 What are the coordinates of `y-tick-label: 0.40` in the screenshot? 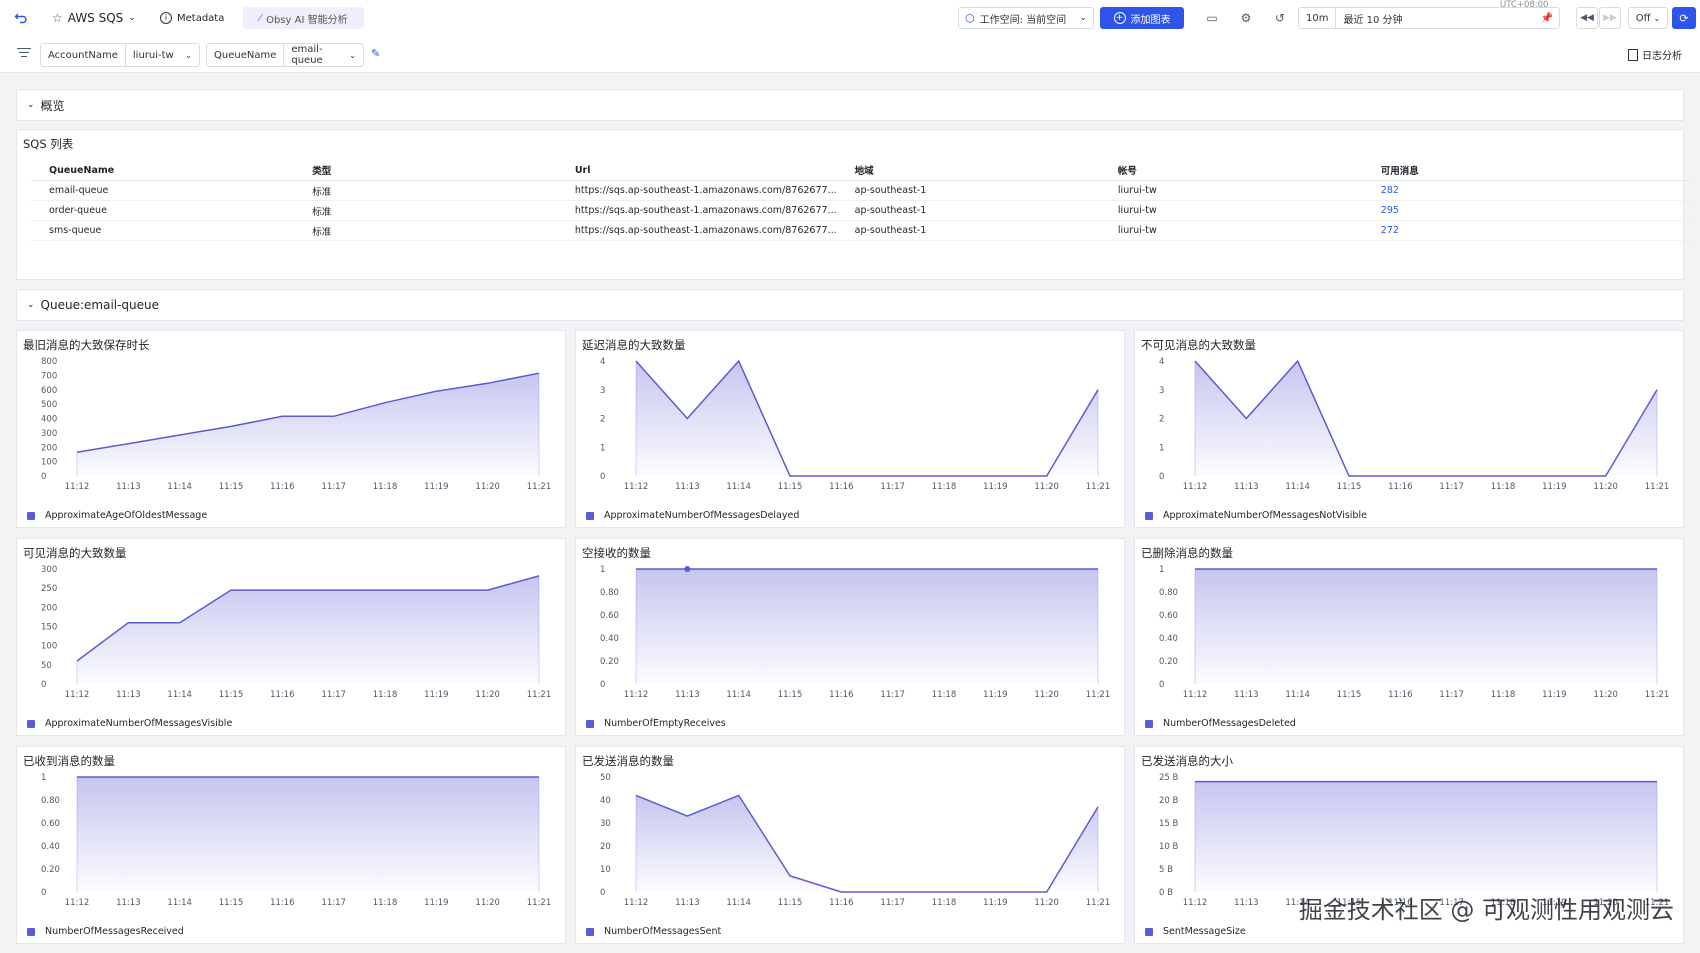 It's located at (50, 847).